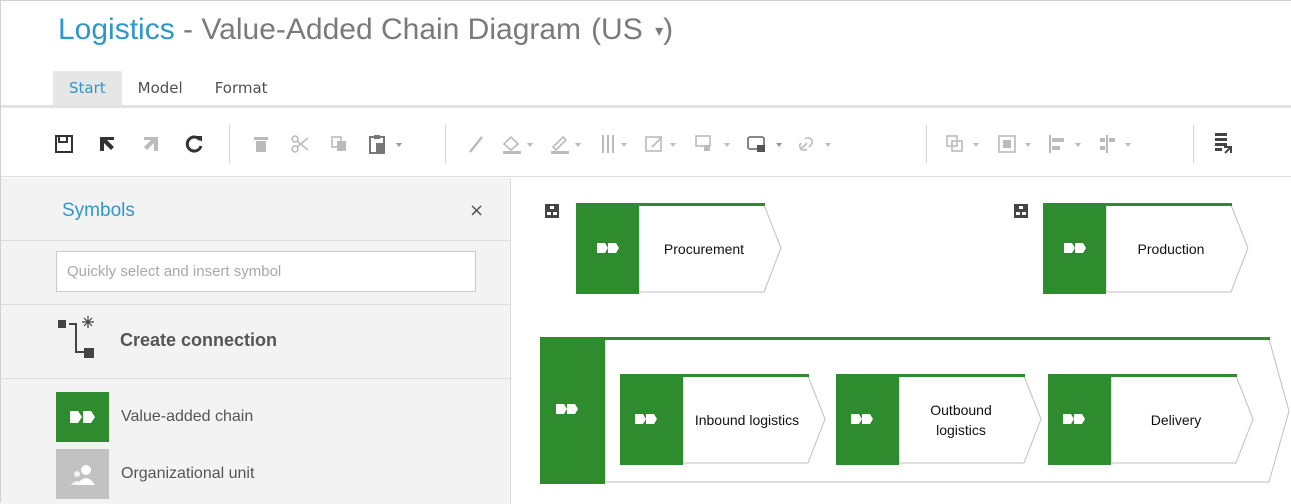 This screenshot has width=1291, height=504. I want to click on close-icon: ×, so click(476, 210).